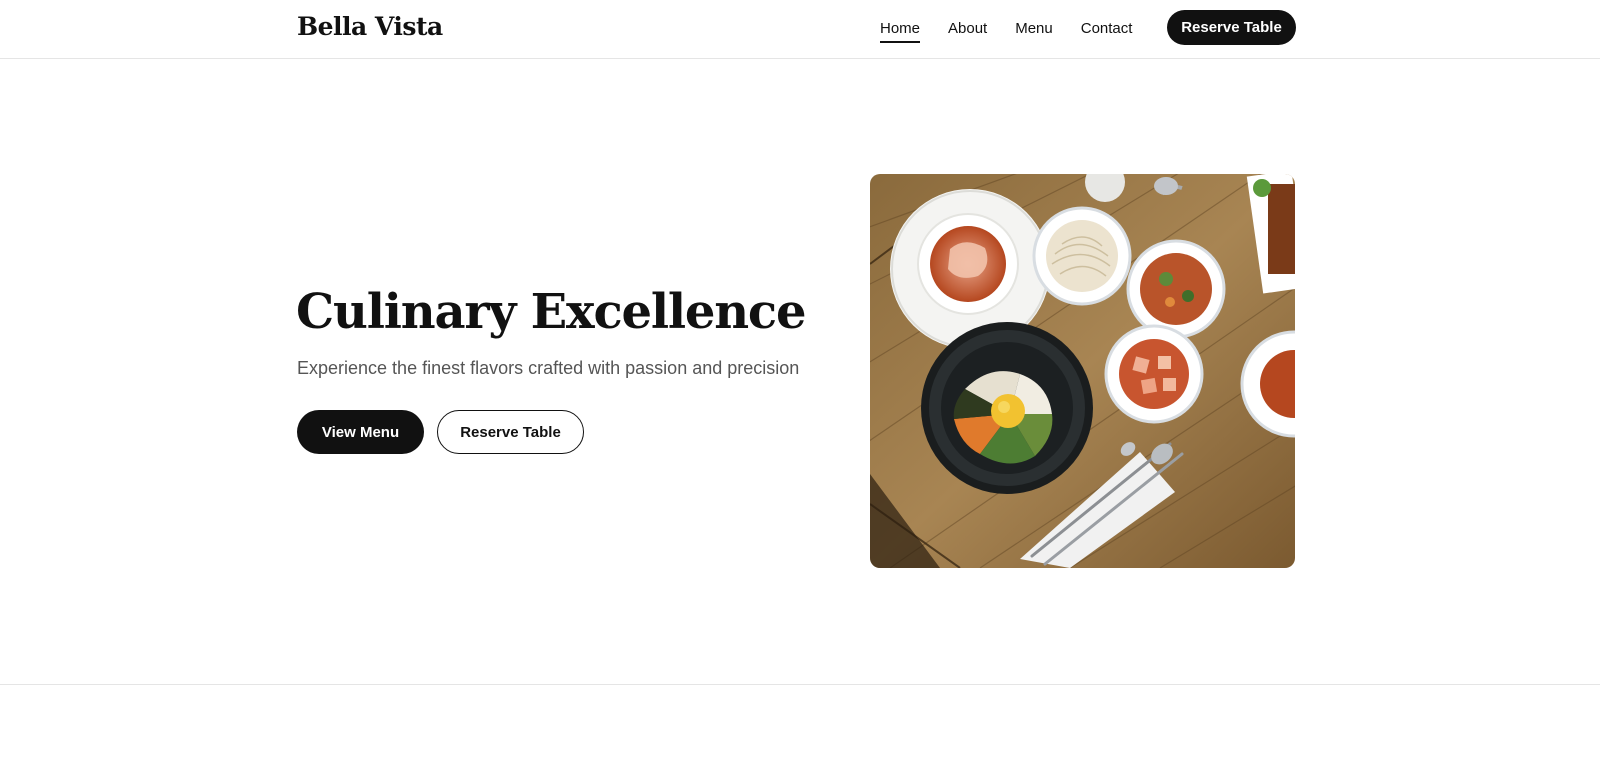 The image size is (1600, 781). I want to click on nav-links: Home About Menu Contact, so click(1020, 28).